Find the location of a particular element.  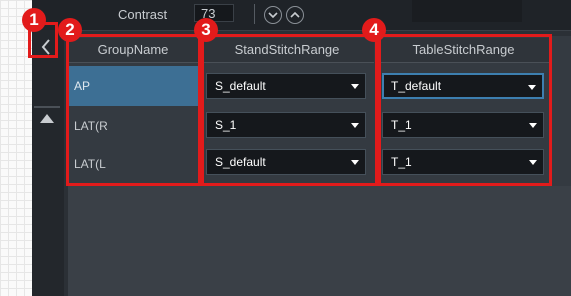

chevron-up-icon is located at coordinates (295, 14).